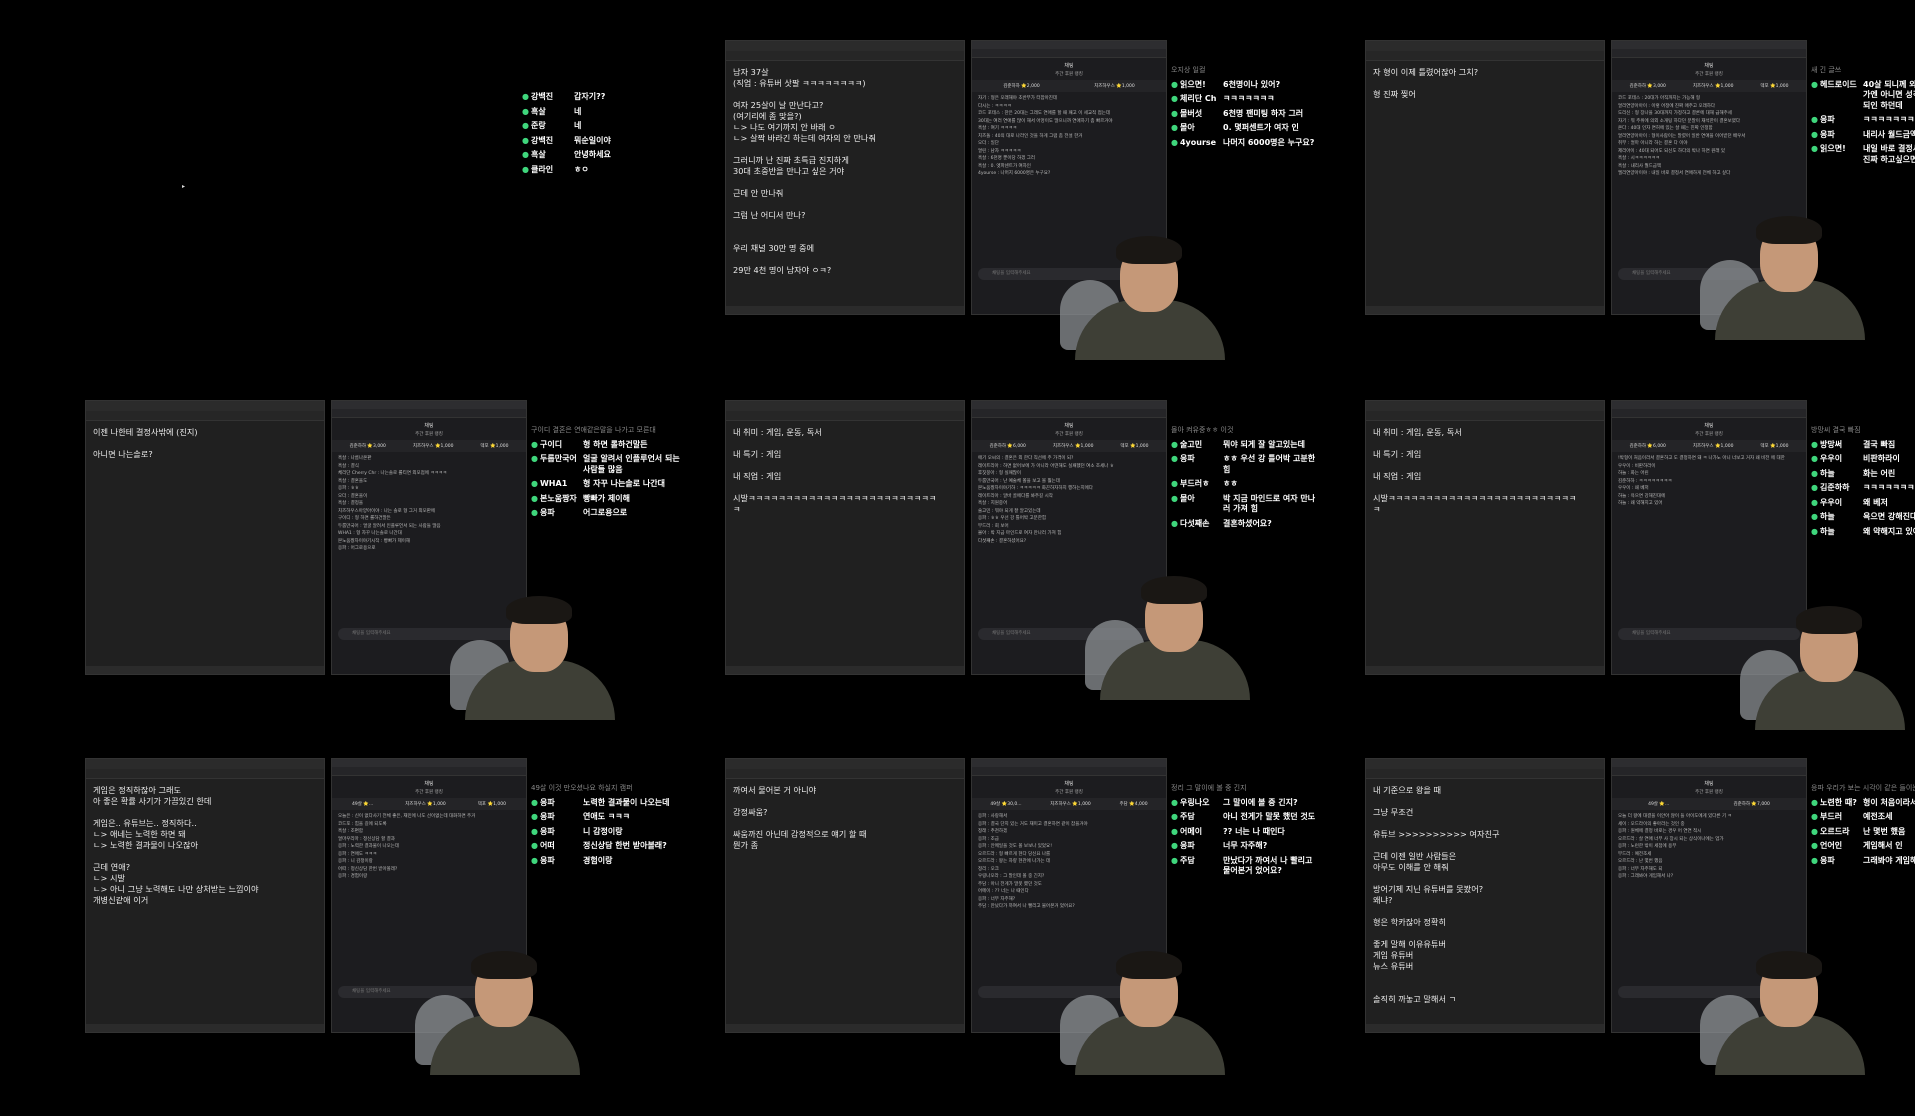 The image size is (1915, 1116). What do you see at coordinates (1485, 83) in the screenshot?
I see `notepad-text: 자 형이 이제 틀렸어잖아 그치? 형 진짜 찢어` at bounding box center [1485, 83].